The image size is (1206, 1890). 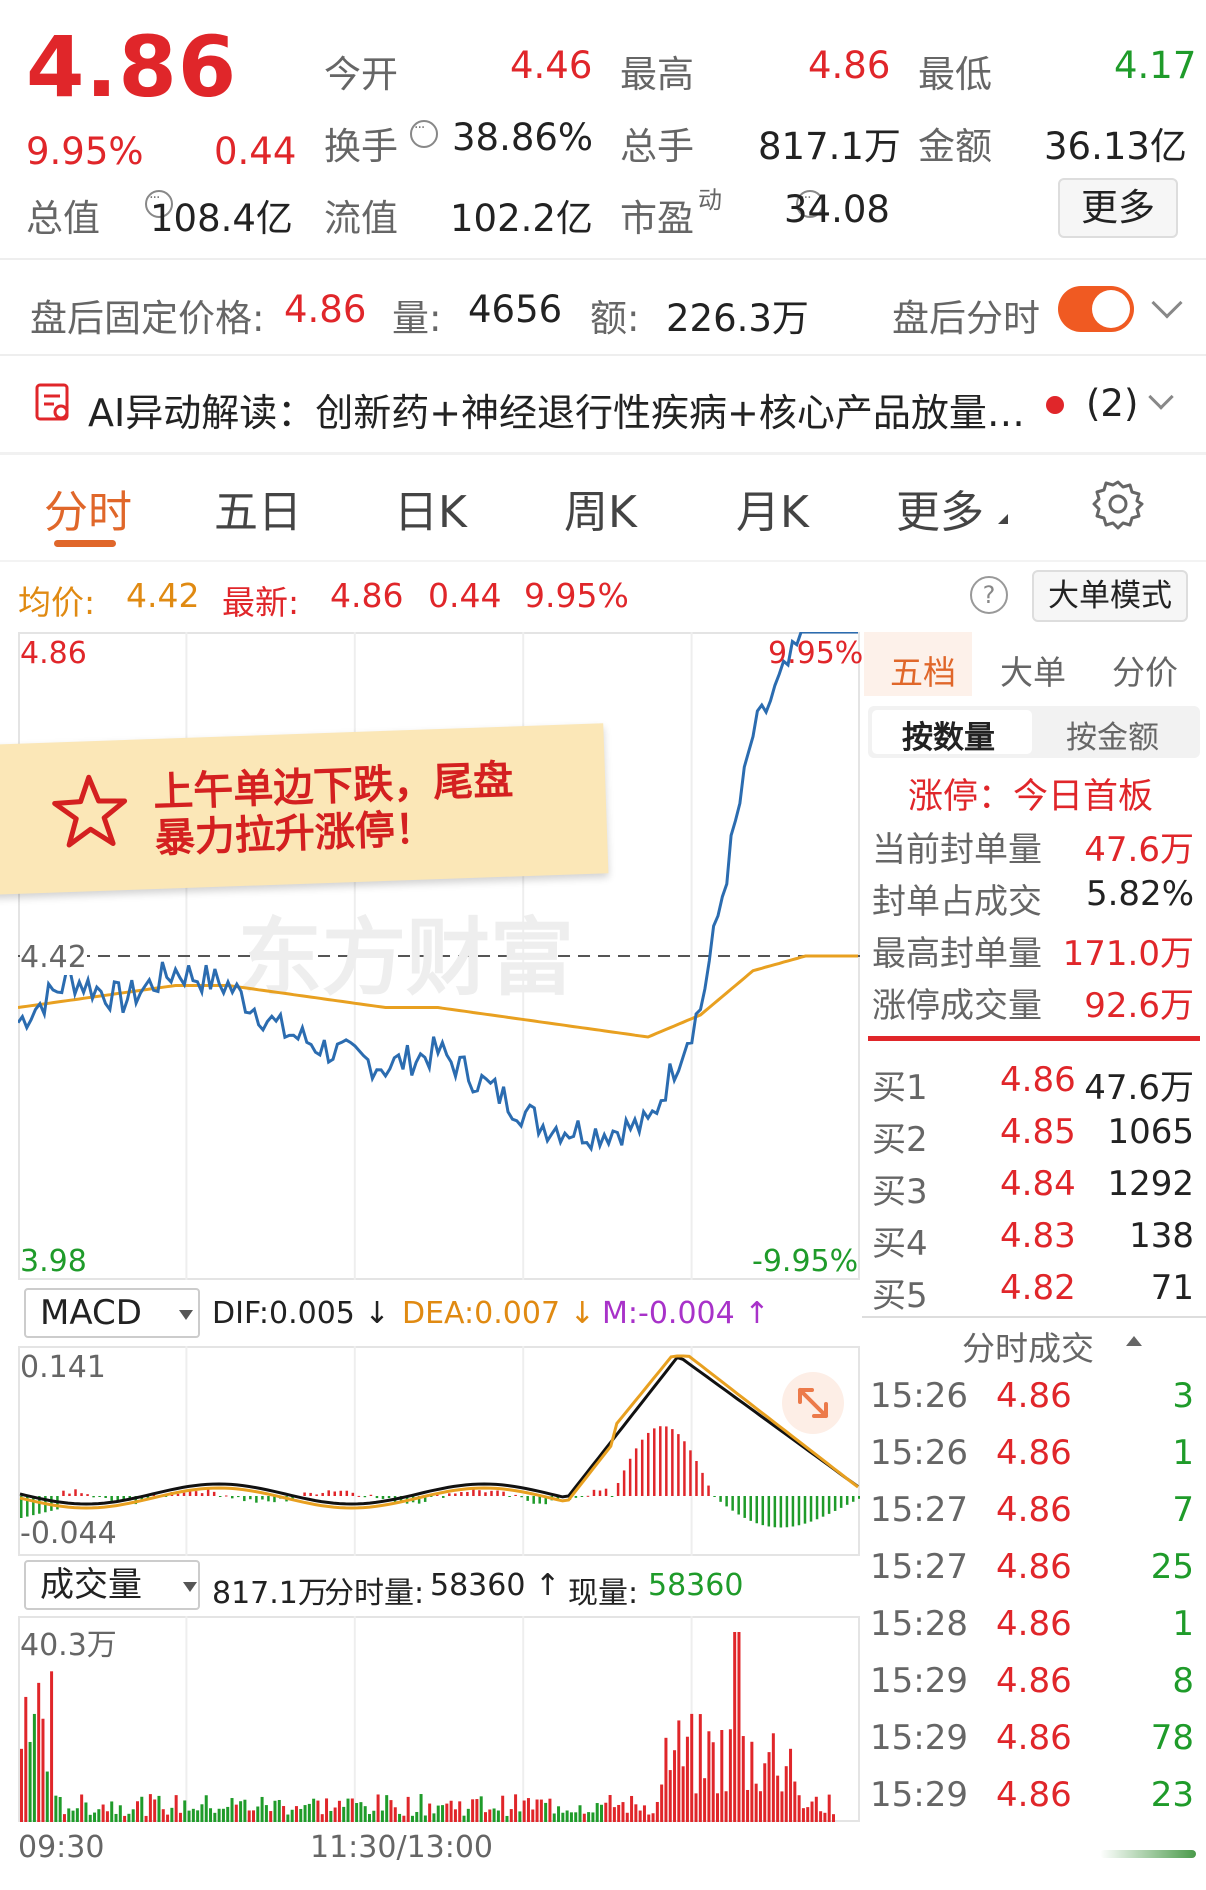 I want to click on bid-volume: 47.6万, so click(x=1139, y=1088).